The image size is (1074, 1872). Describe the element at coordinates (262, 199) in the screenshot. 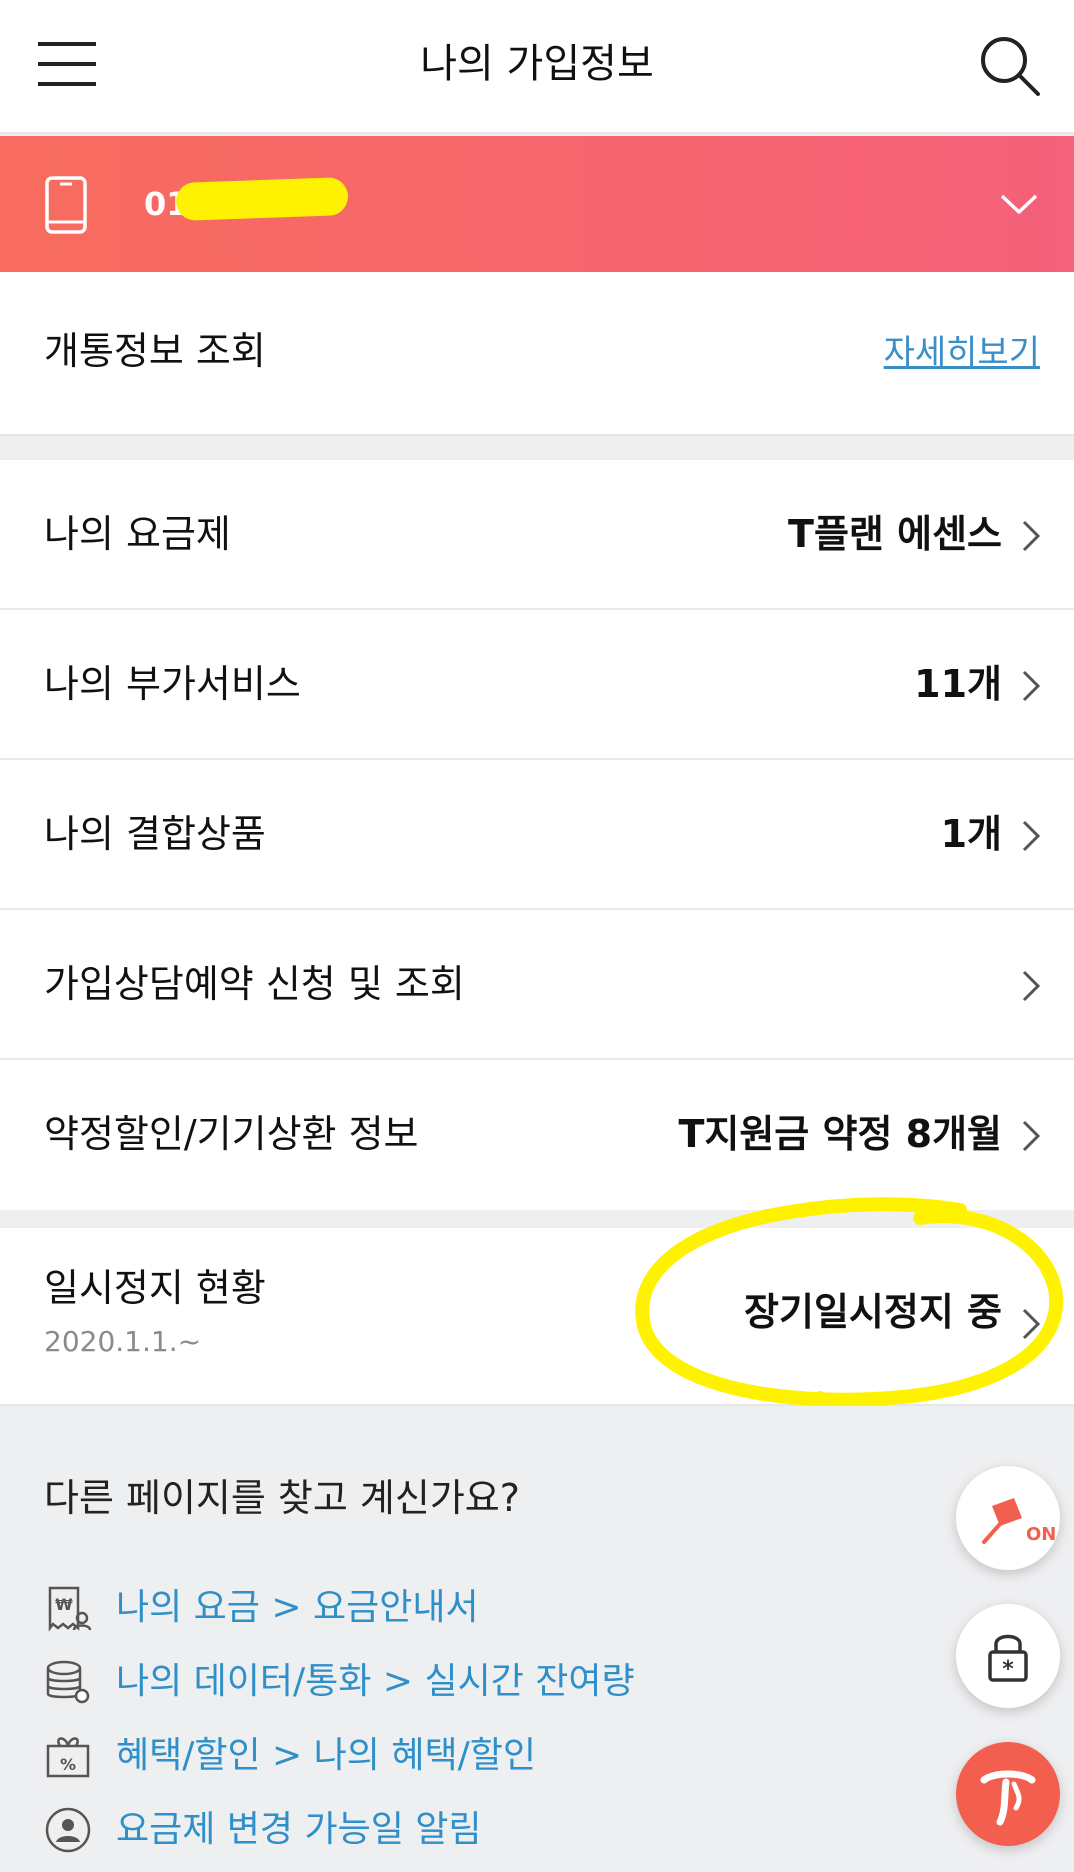

I see `redaction-mark` at that location.